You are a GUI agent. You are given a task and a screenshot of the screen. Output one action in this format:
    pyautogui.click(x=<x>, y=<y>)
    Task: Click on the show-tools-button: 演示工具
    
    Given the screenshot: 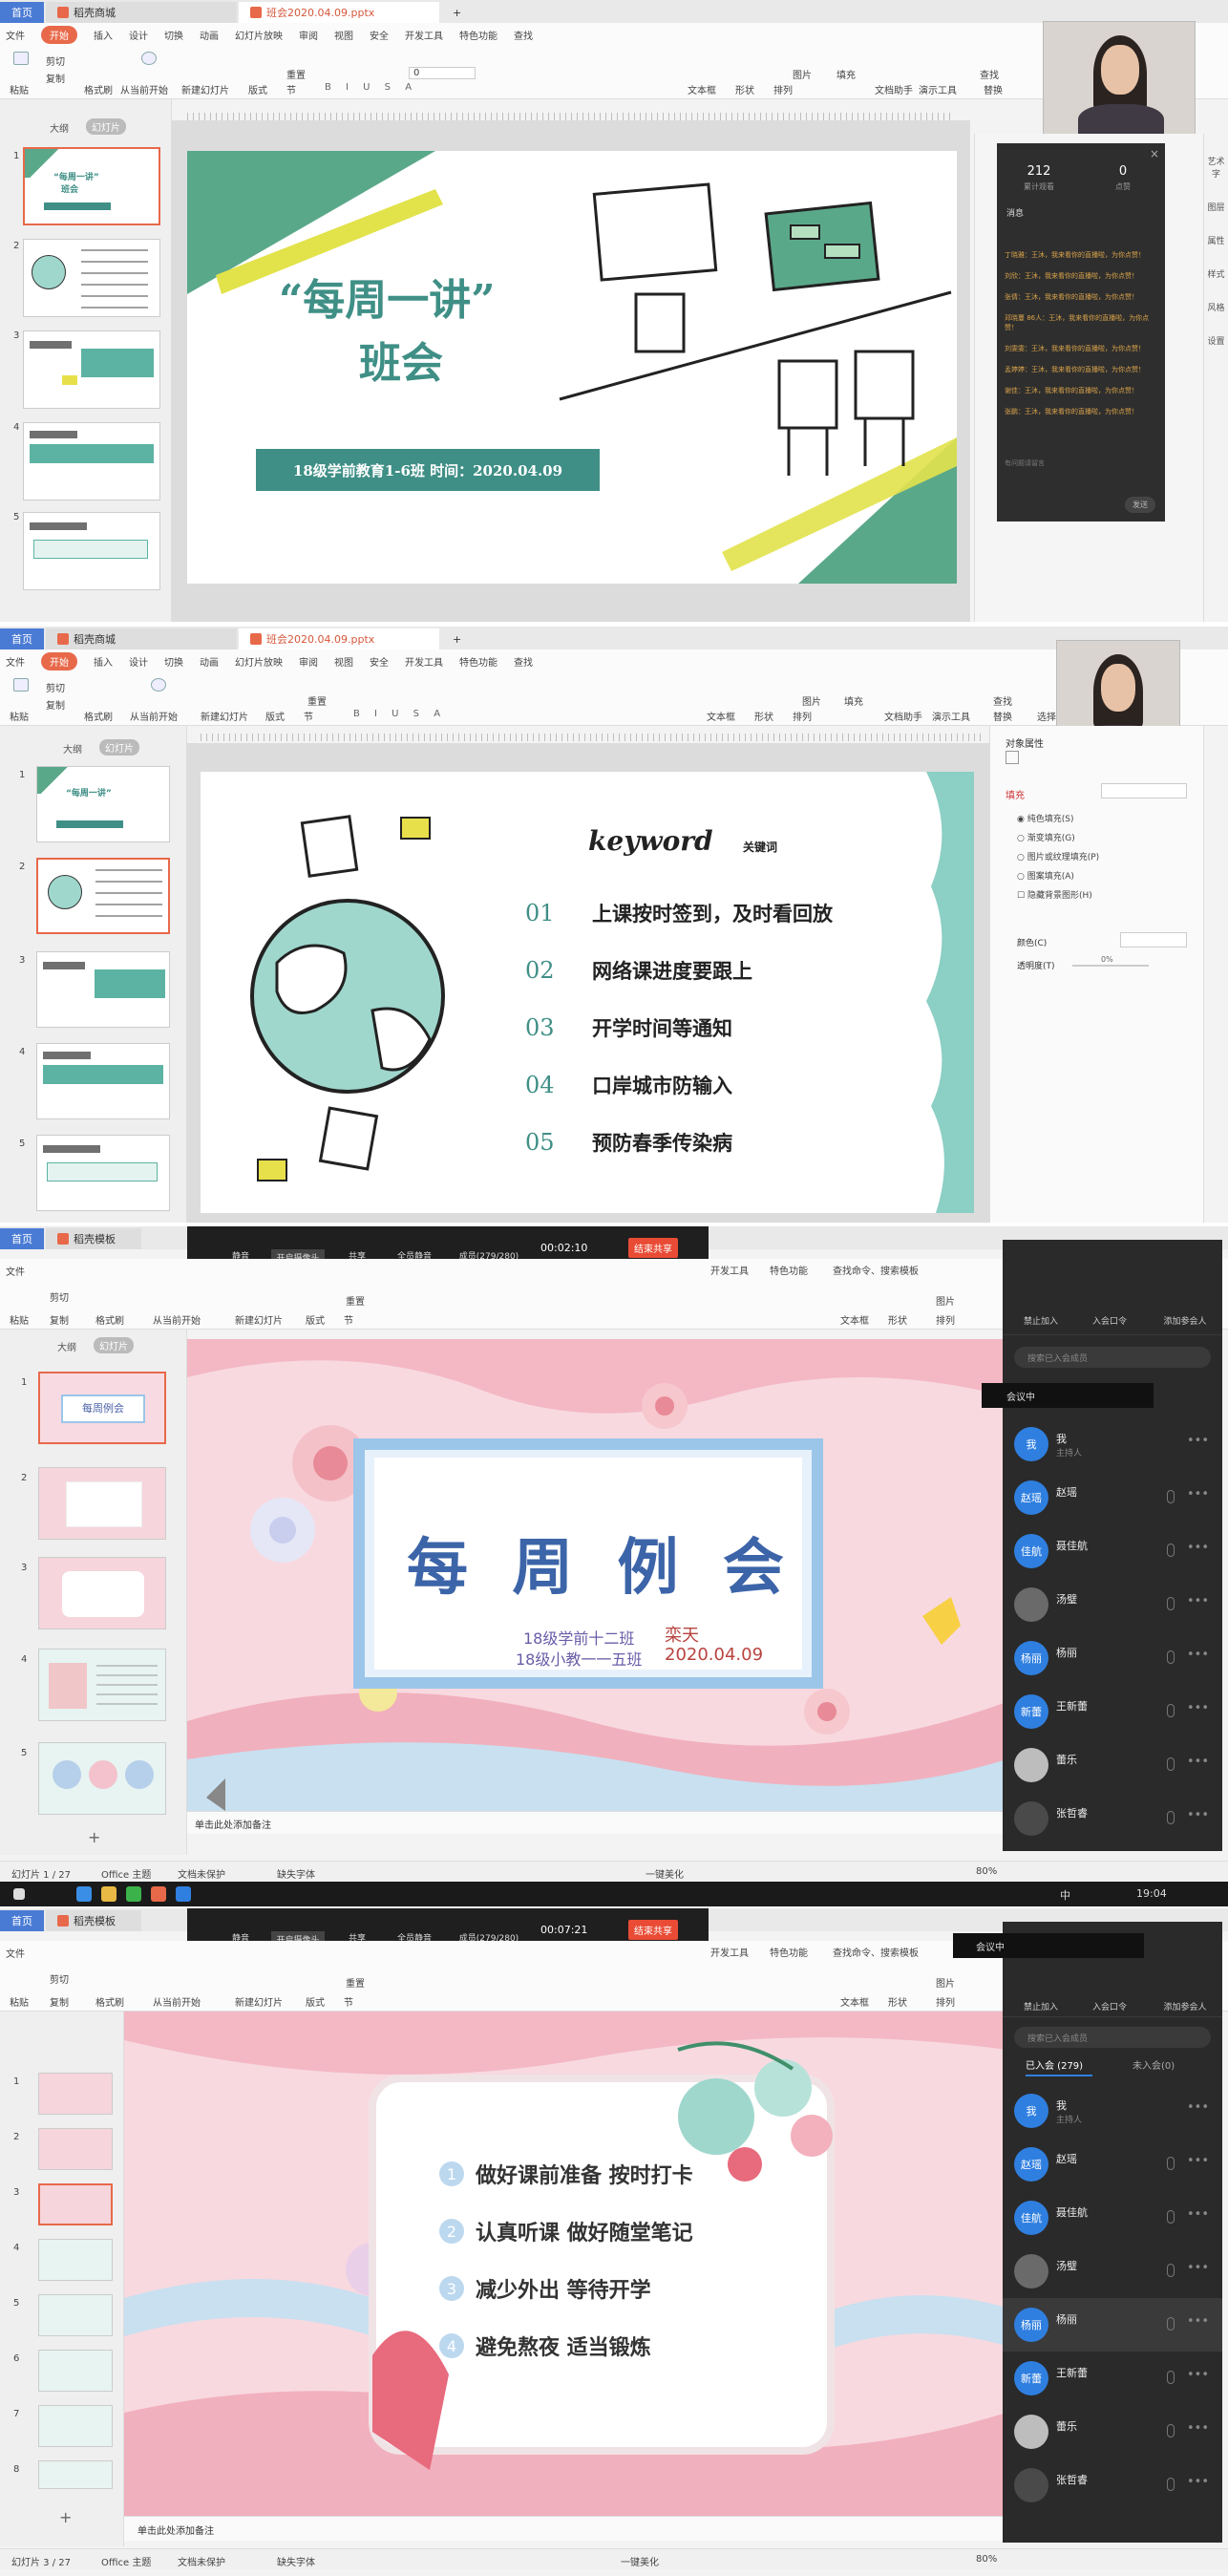 What is the action you would take?
    pyautogui.click(x=938, y=89)
    